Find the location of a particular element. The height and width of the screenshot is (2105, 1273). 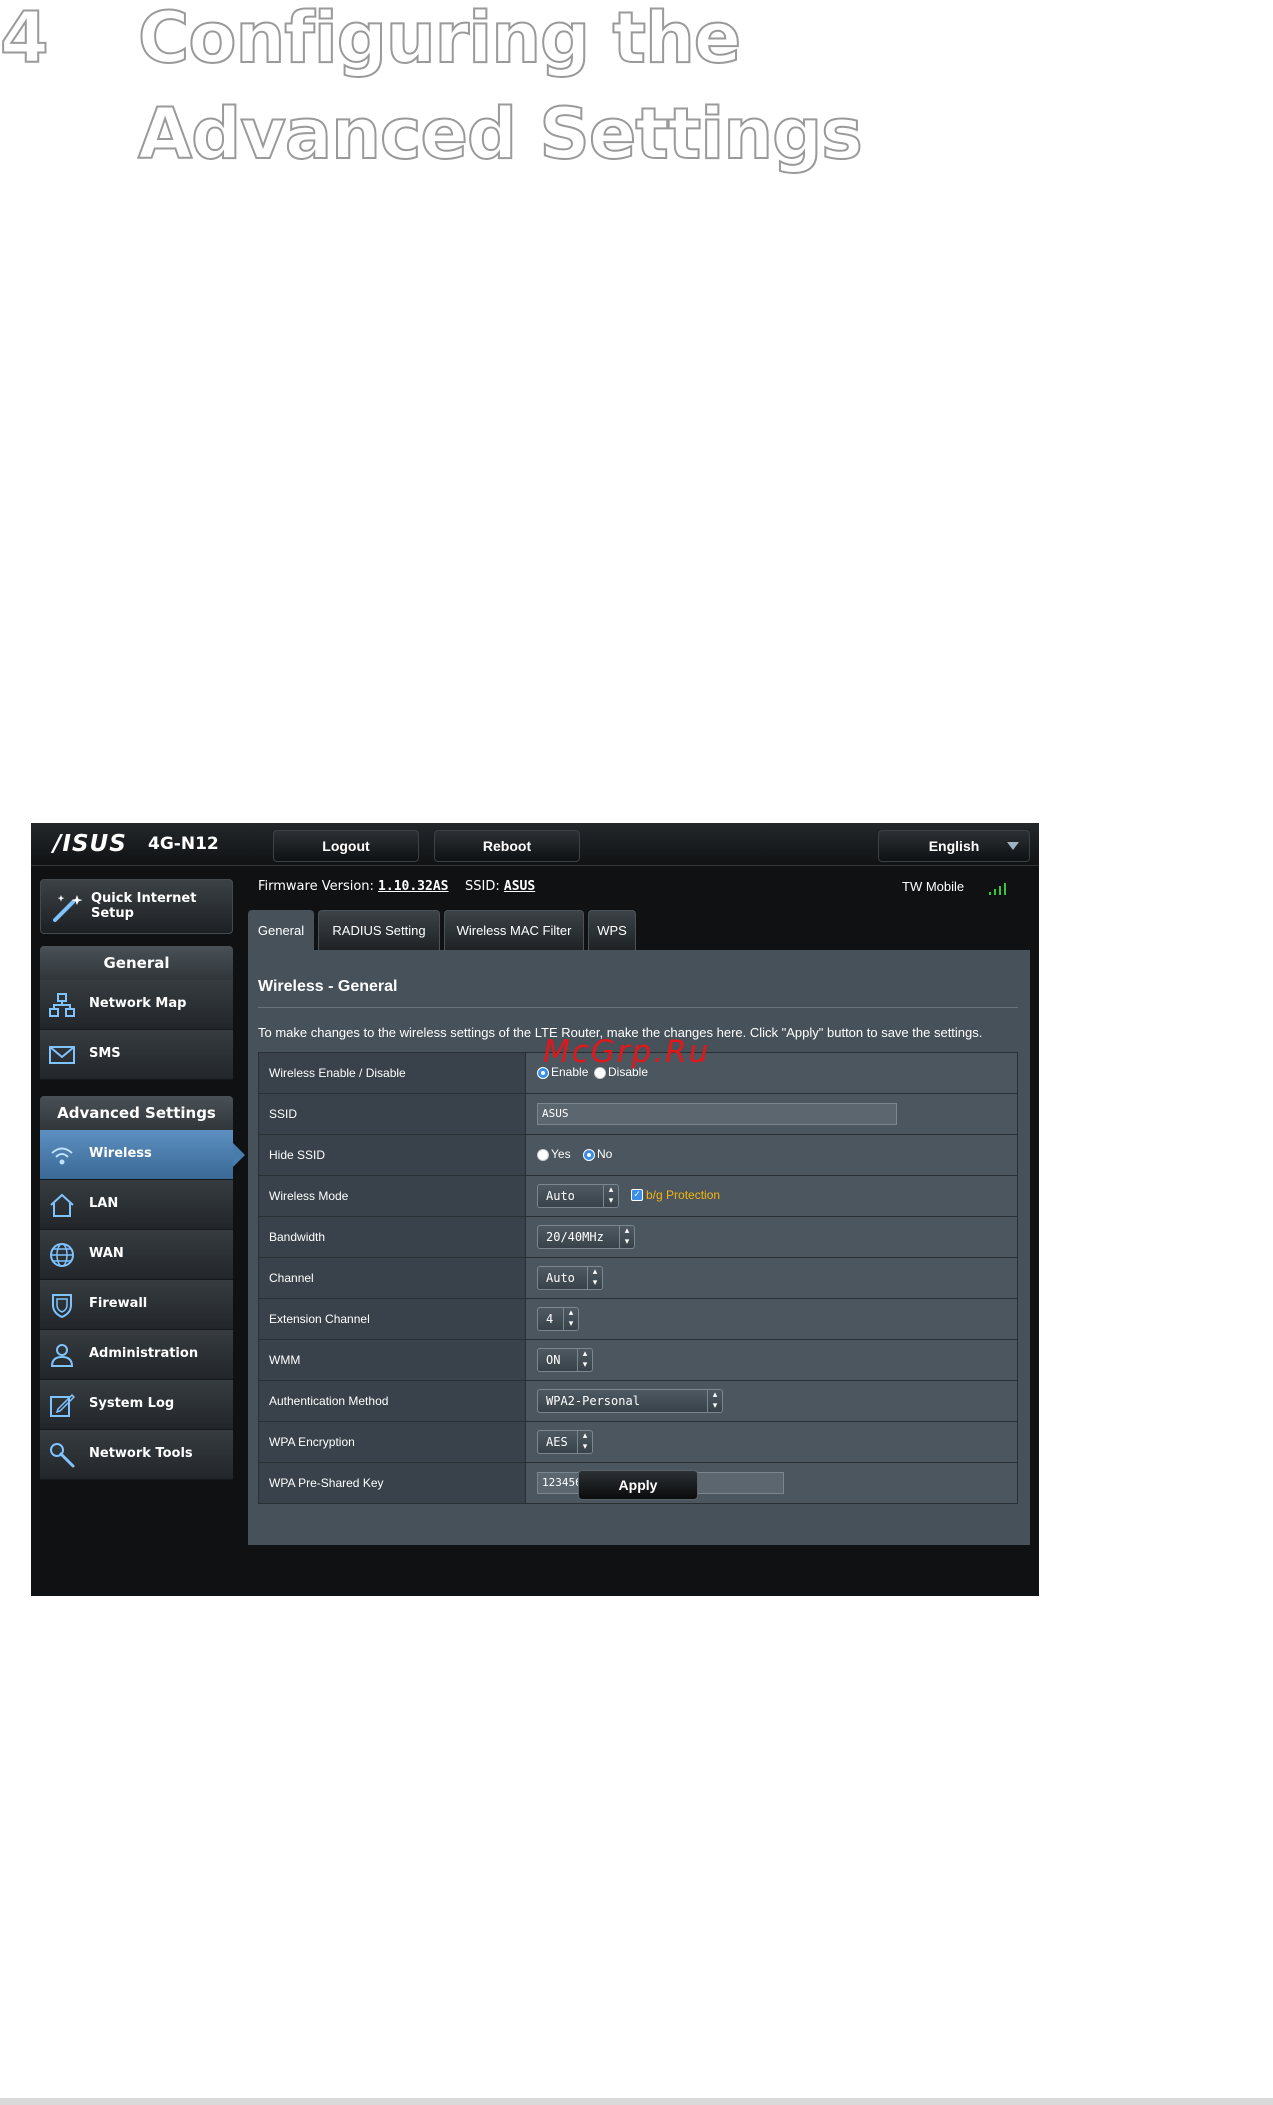

hide-ssid-no-radio is located at coordinates (589, 1155).